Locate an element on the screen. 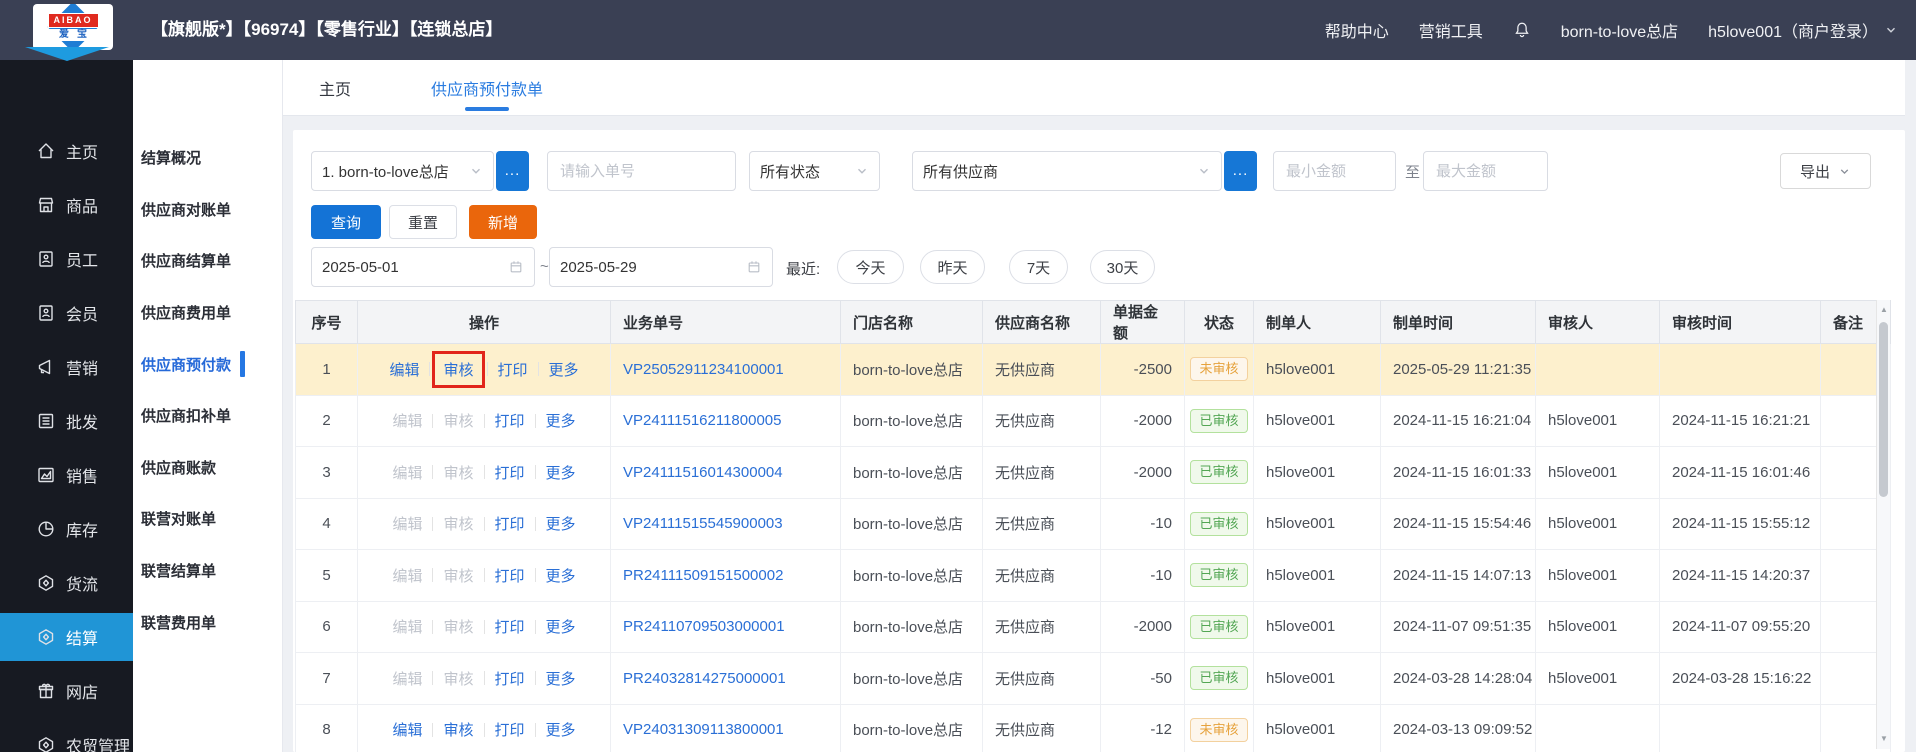  submenu-item-supplier-prepay: 供应商预付款 is located at coordinates (193, 364).